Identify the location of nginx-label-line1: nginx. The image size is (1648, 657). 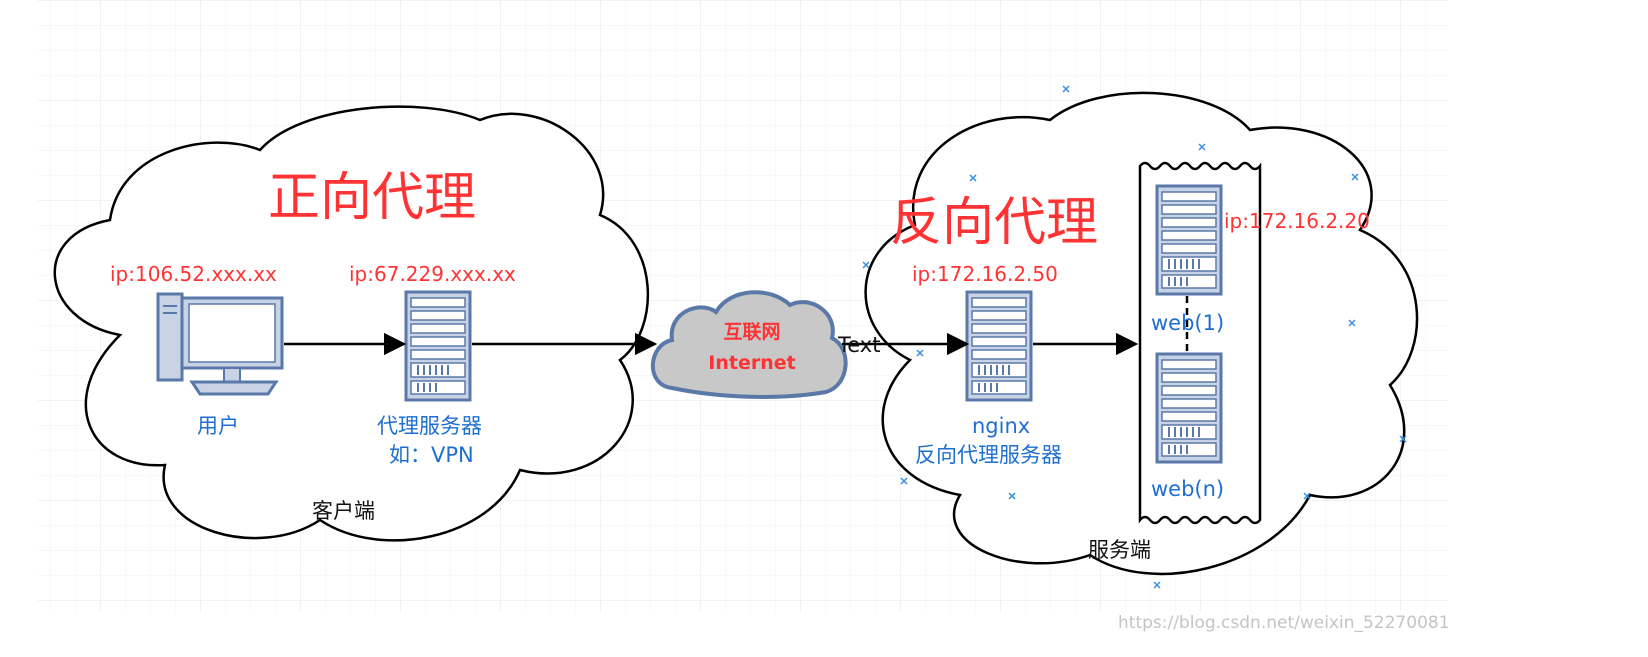
(1001, 426).